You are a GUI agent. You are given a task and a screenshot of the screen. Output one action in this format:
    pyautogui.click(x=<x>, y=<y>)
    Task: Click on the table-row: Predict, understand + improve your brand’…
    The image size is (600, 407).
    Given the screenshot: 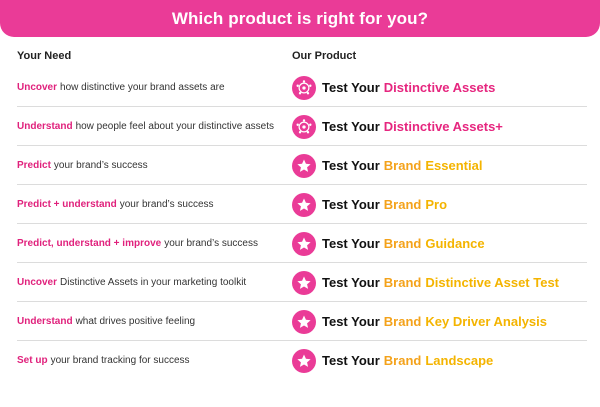 What is the action you would take?
    pyautogui.click(x=302, y=243)
    